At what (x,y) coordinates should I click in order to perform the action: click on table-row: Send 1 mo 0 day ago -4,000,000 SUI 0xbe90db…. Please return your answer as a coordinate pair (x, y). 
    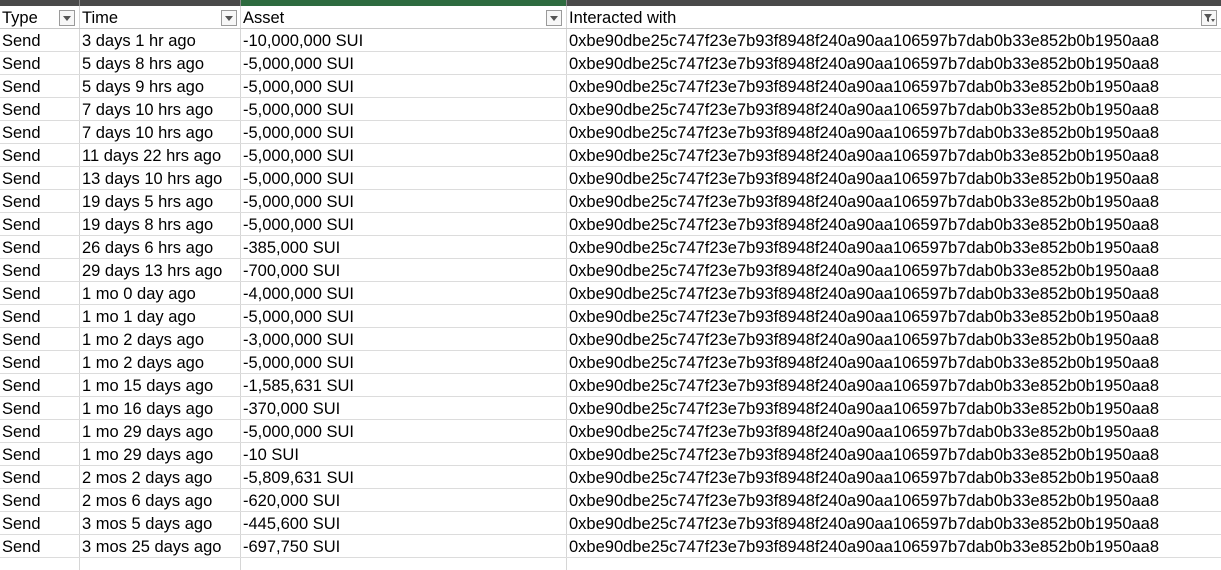
    Looking at the image, I should click on (610, 293).